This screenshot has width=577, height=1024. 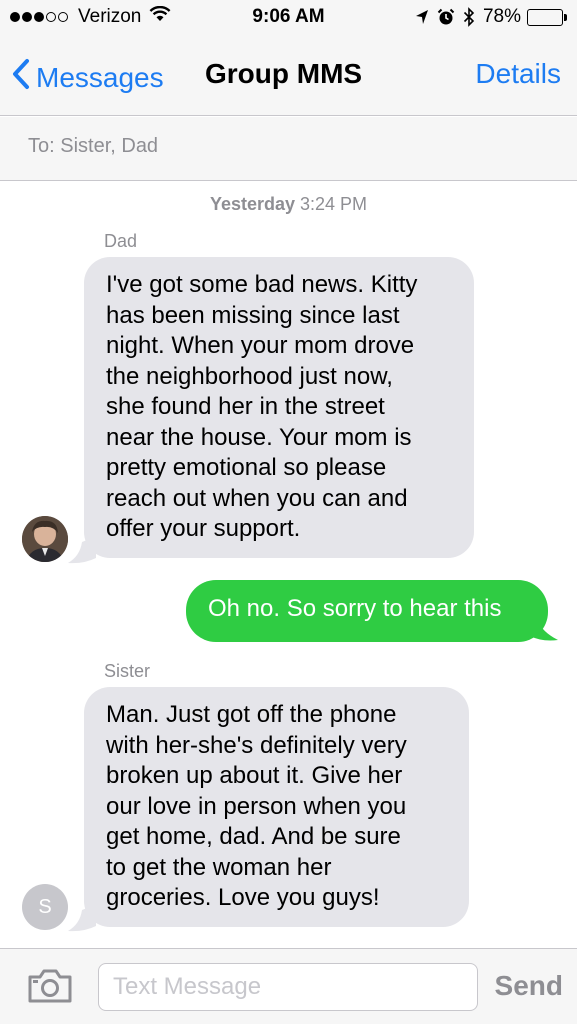 What do you see at coordinates (518, 74) in the screenshot?
I see `details-button: Details` at bounding box center [518, 74].